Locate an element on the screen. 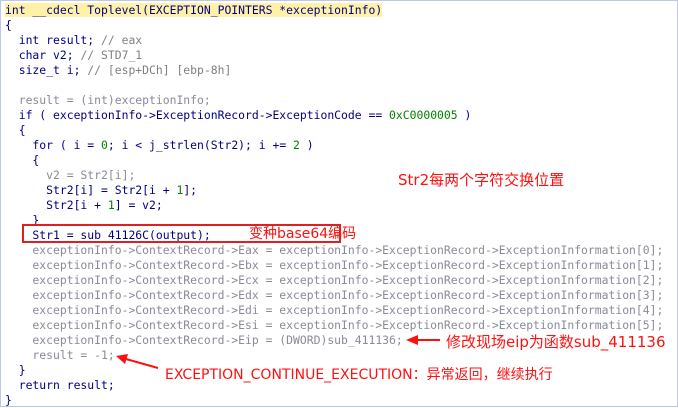 Image resolution: width=678 pixels, height=408 pixels. annotation-arrows is located at coordinates (278, 352).